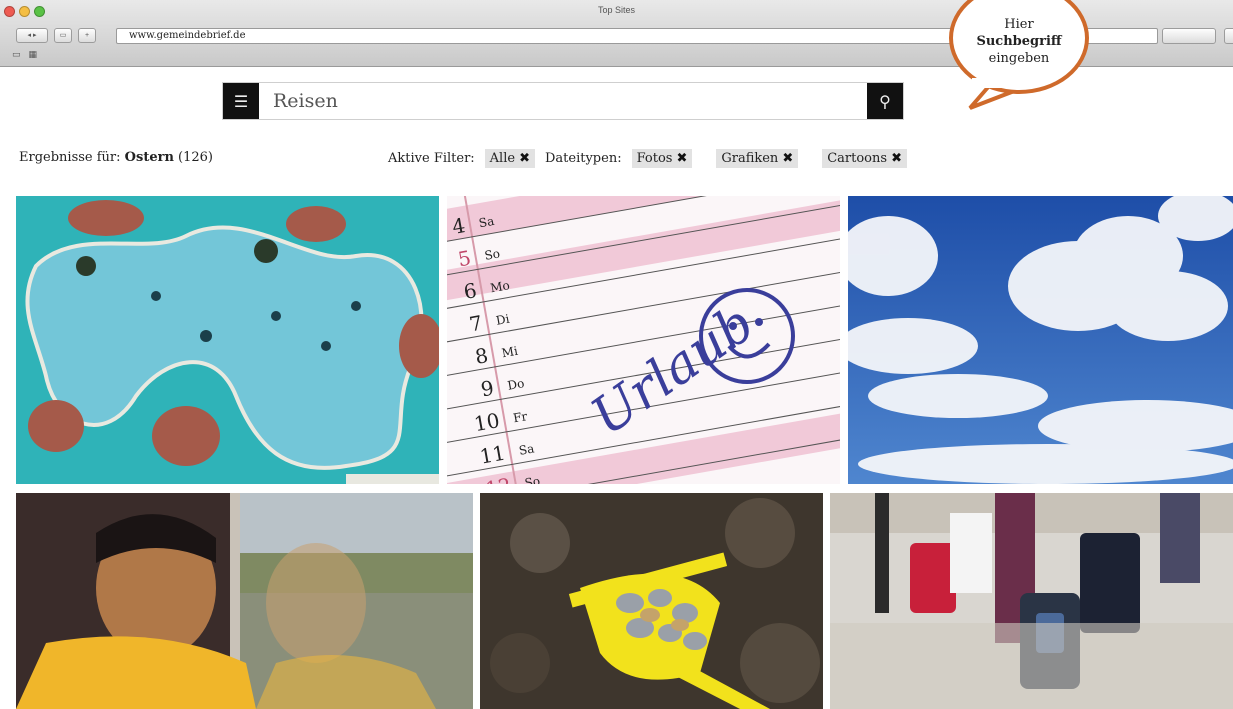  Describe the element at coordinates (24, 55) in the screenshot. I see `bookmarks-bar: ▭ ▦` at that location.